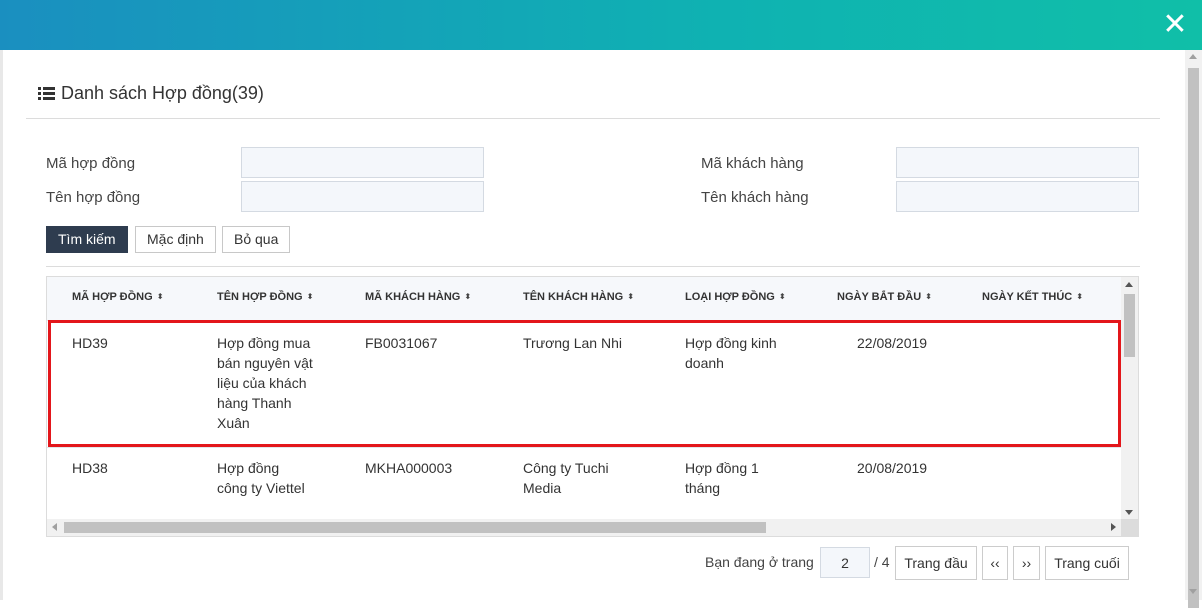 The width and height of the screenshot is (1202, 608). What do you see at coordinates (1017, 162) in the screenshot?
I see `customer-code-input` at bounding box center [1017, 162].